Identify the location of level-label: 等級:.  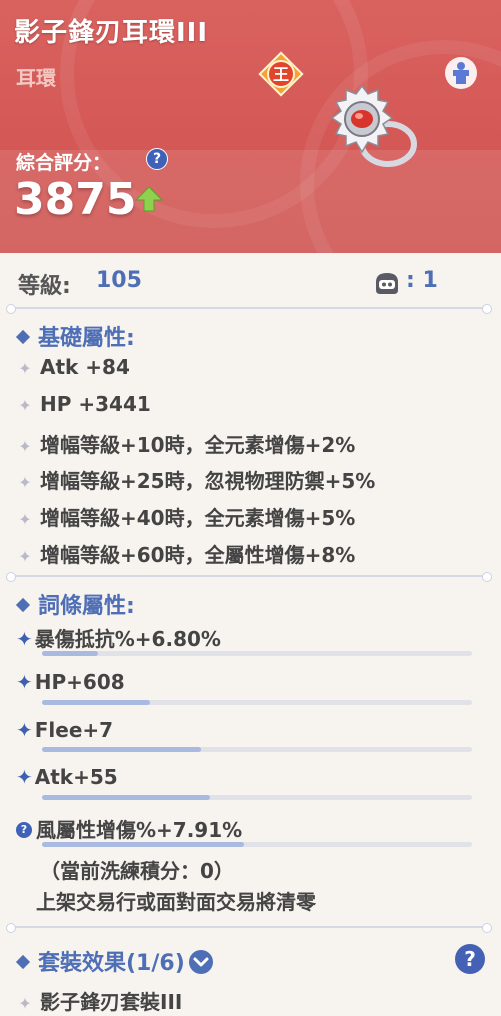
(44, 286).